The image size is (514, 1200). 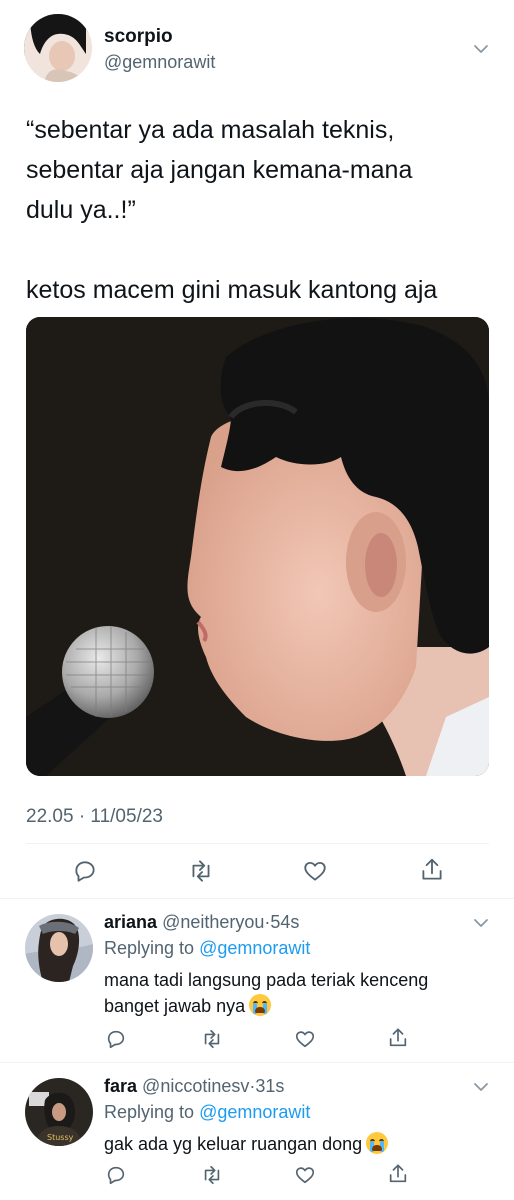 I want to click on tweet-text-line: sebentar aja jangan kemana-mana, so click(x=219, y=170).